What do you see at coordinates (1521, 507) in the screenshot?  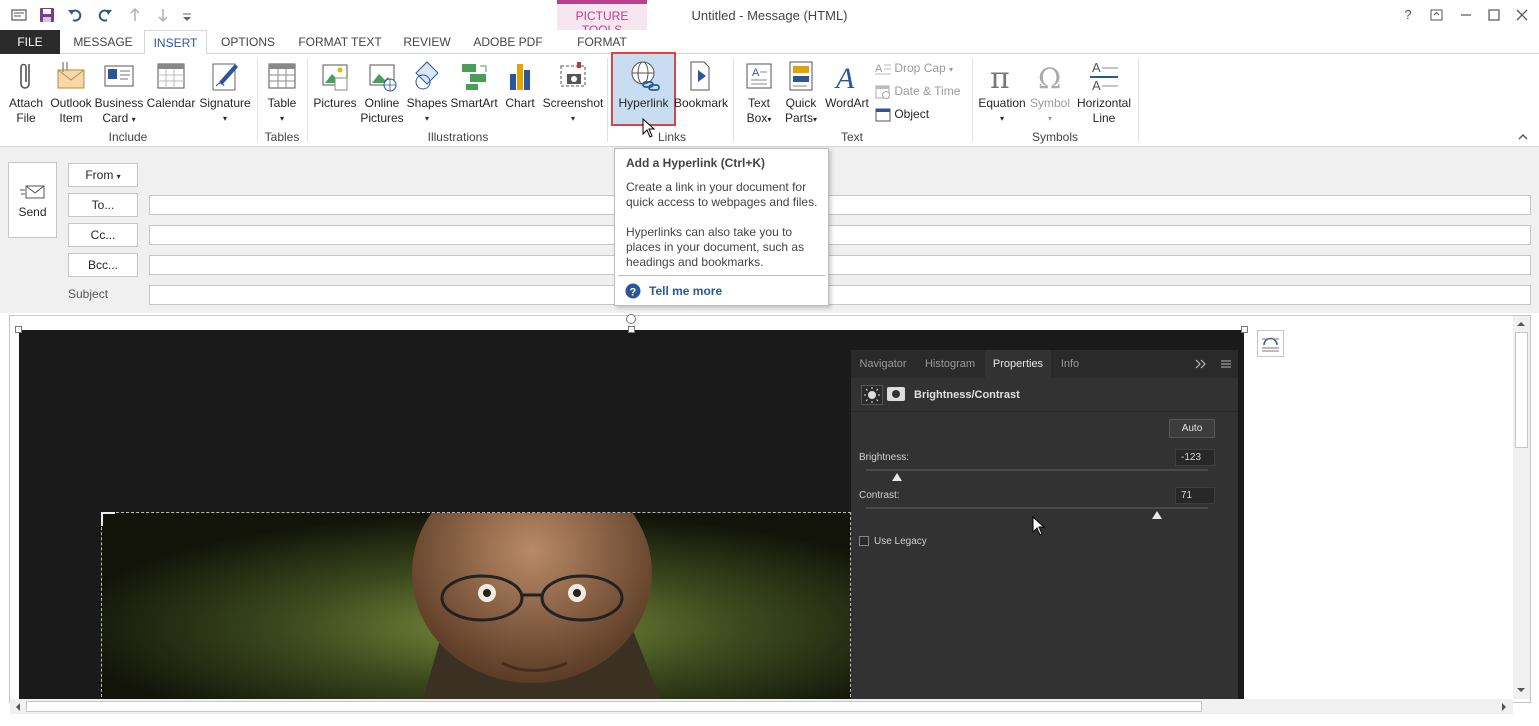 I see `vertical-scrollbar` at bounding box center [1521, 507].